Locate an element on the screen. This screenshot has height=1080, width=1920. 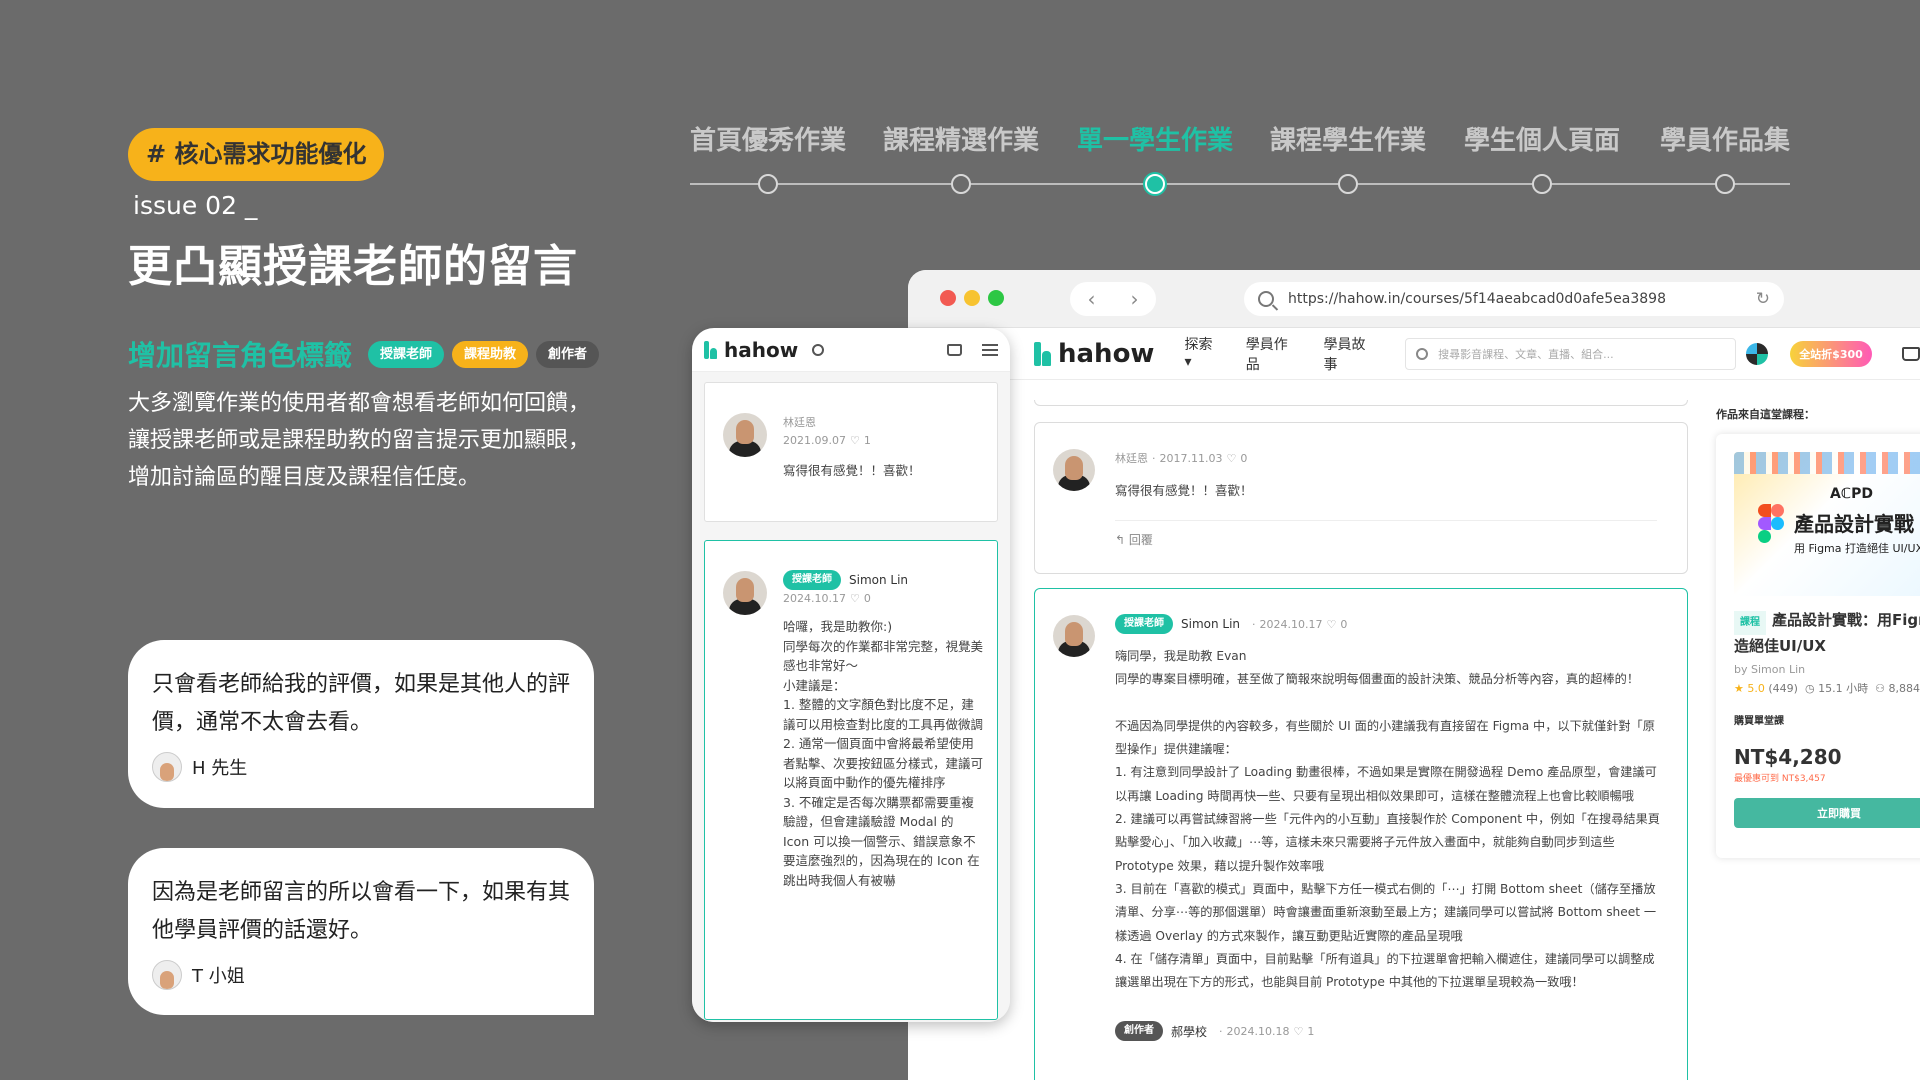
creator-badge: 創作者 is located at coordinates (1139, 1031).